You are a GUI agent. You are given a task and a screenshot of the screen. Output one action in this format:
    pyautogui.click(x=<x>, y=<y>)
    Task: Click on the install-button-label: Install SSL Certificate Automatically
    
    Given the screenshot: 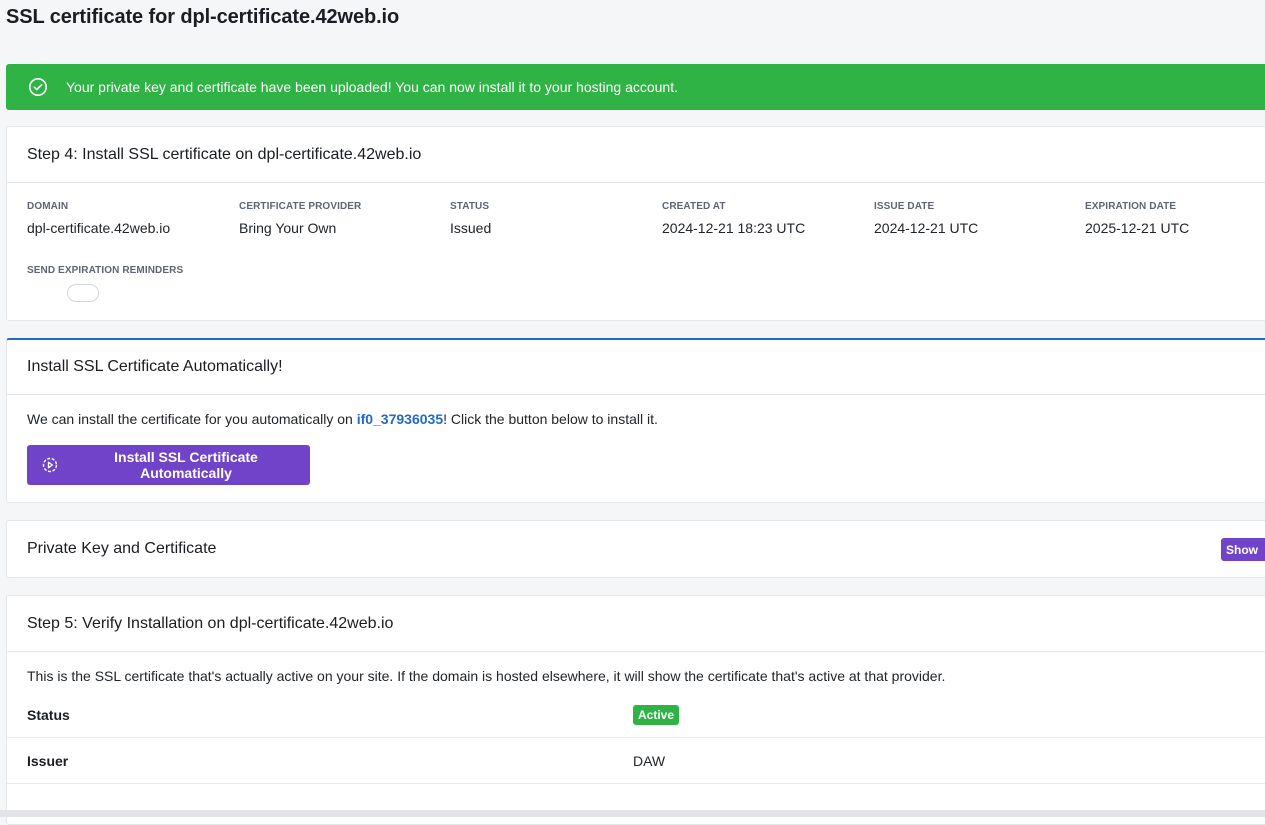 What is the action you would take?
    pyautogui.click(x=186, y=465)
    